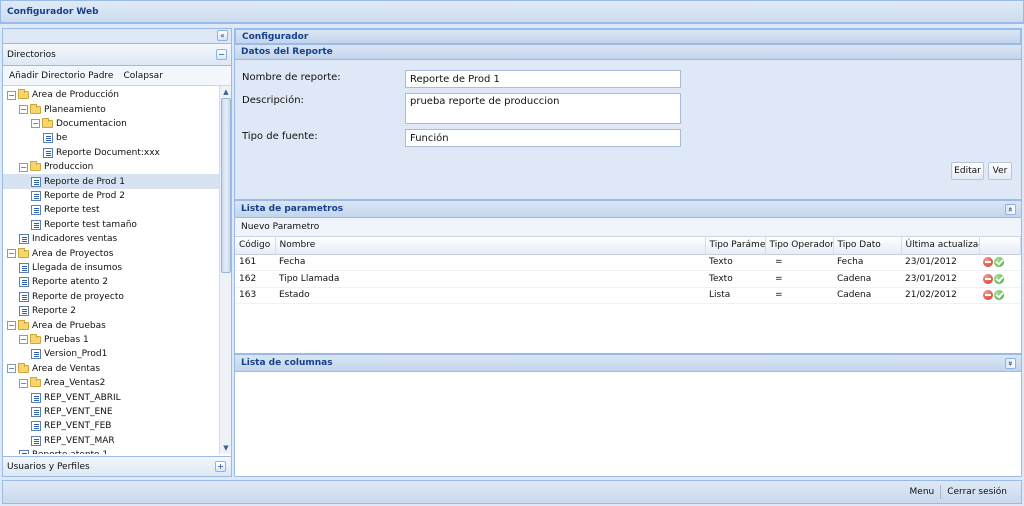 The image size is (1024, 506). Describe the element at coordinates (111, 340) in the screenshot. I see `tree-node: − Pruebas 1` at that location.